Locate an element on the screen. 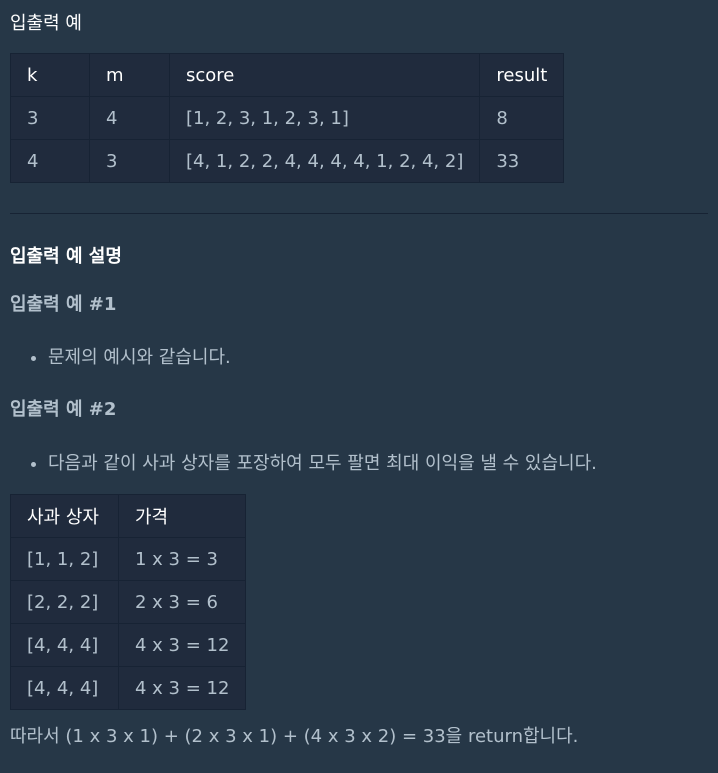 This screenshot has height=773, width=718. table-row: [1, 1, 2] 1 x 3 = 3 is located at coordinates (128, 559).